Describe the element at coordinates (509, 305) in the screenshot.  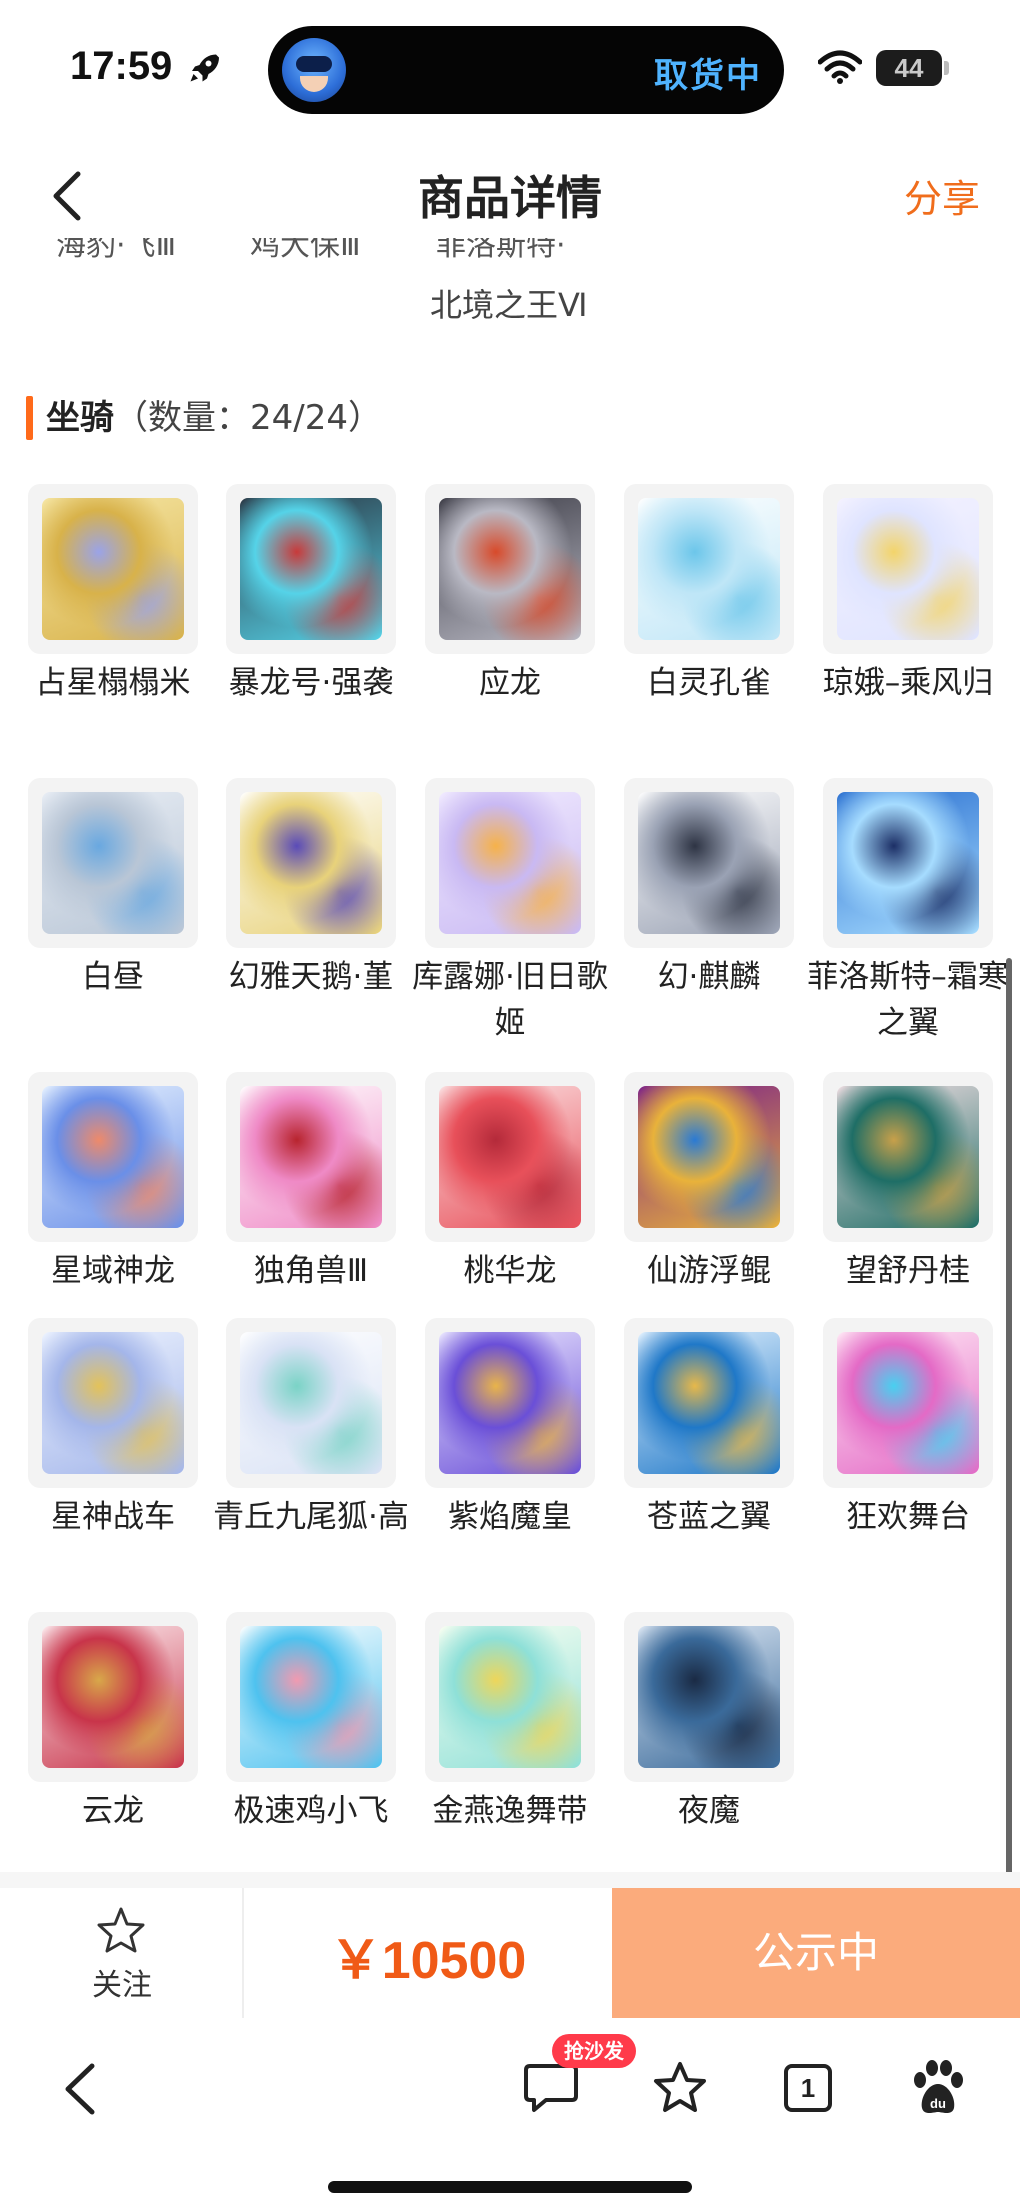
I see `item-label: 北境之王Ⅵ` at that location.